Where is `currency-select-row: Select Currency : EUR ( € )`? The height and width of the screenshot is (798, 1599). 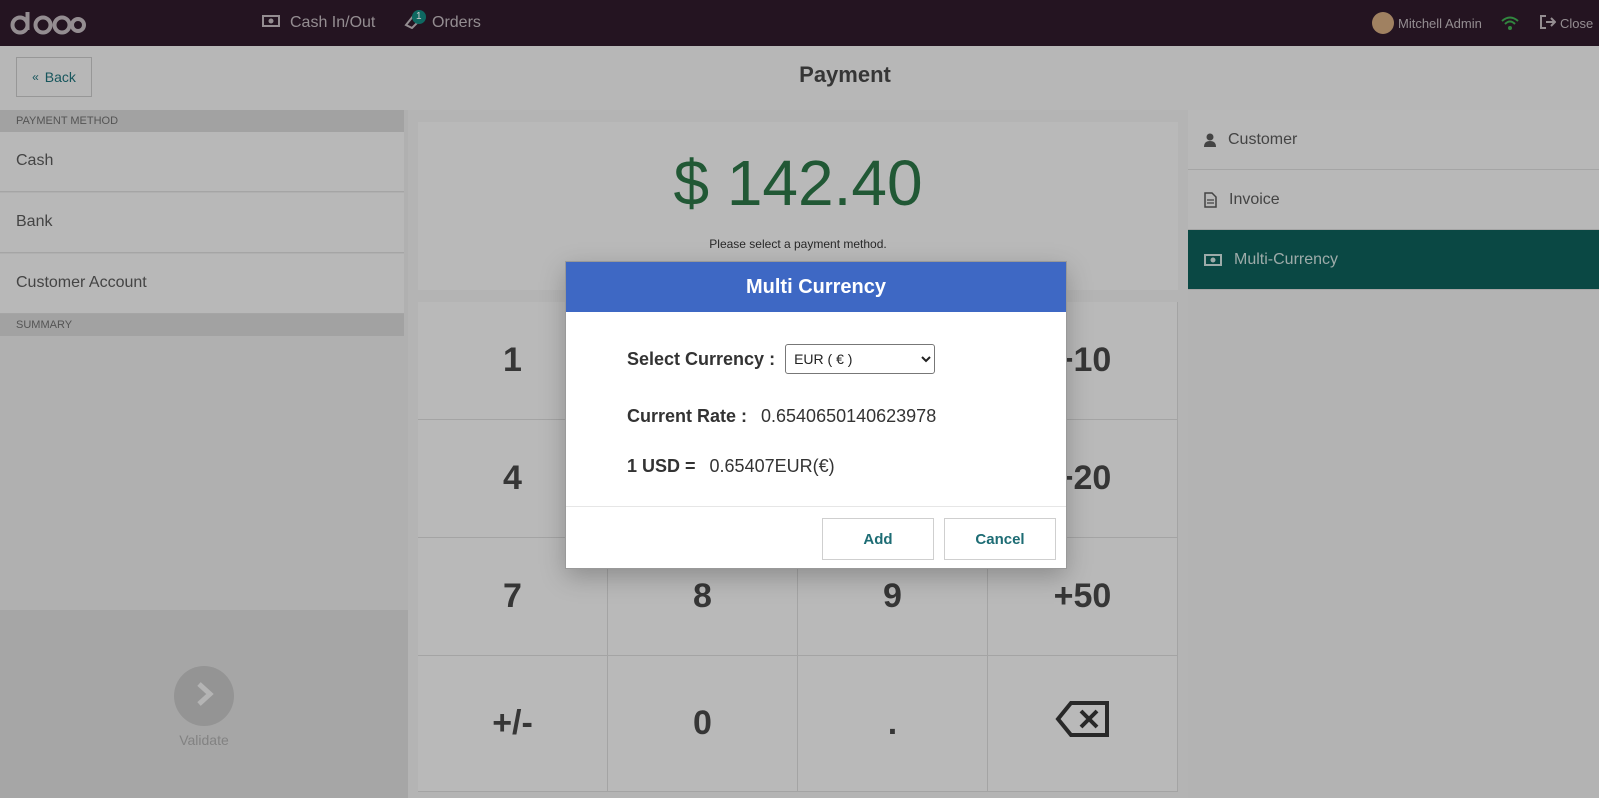
currency-select-row: Select Currency : EUR ( € ) is located at coordinates (781, 359).